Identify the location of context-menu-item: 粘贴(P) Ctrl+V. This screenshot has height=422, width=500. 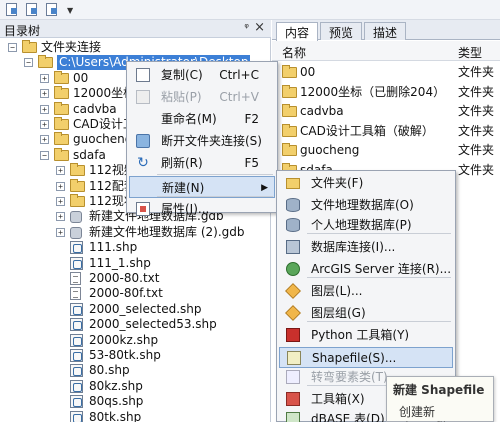
(202, 97).